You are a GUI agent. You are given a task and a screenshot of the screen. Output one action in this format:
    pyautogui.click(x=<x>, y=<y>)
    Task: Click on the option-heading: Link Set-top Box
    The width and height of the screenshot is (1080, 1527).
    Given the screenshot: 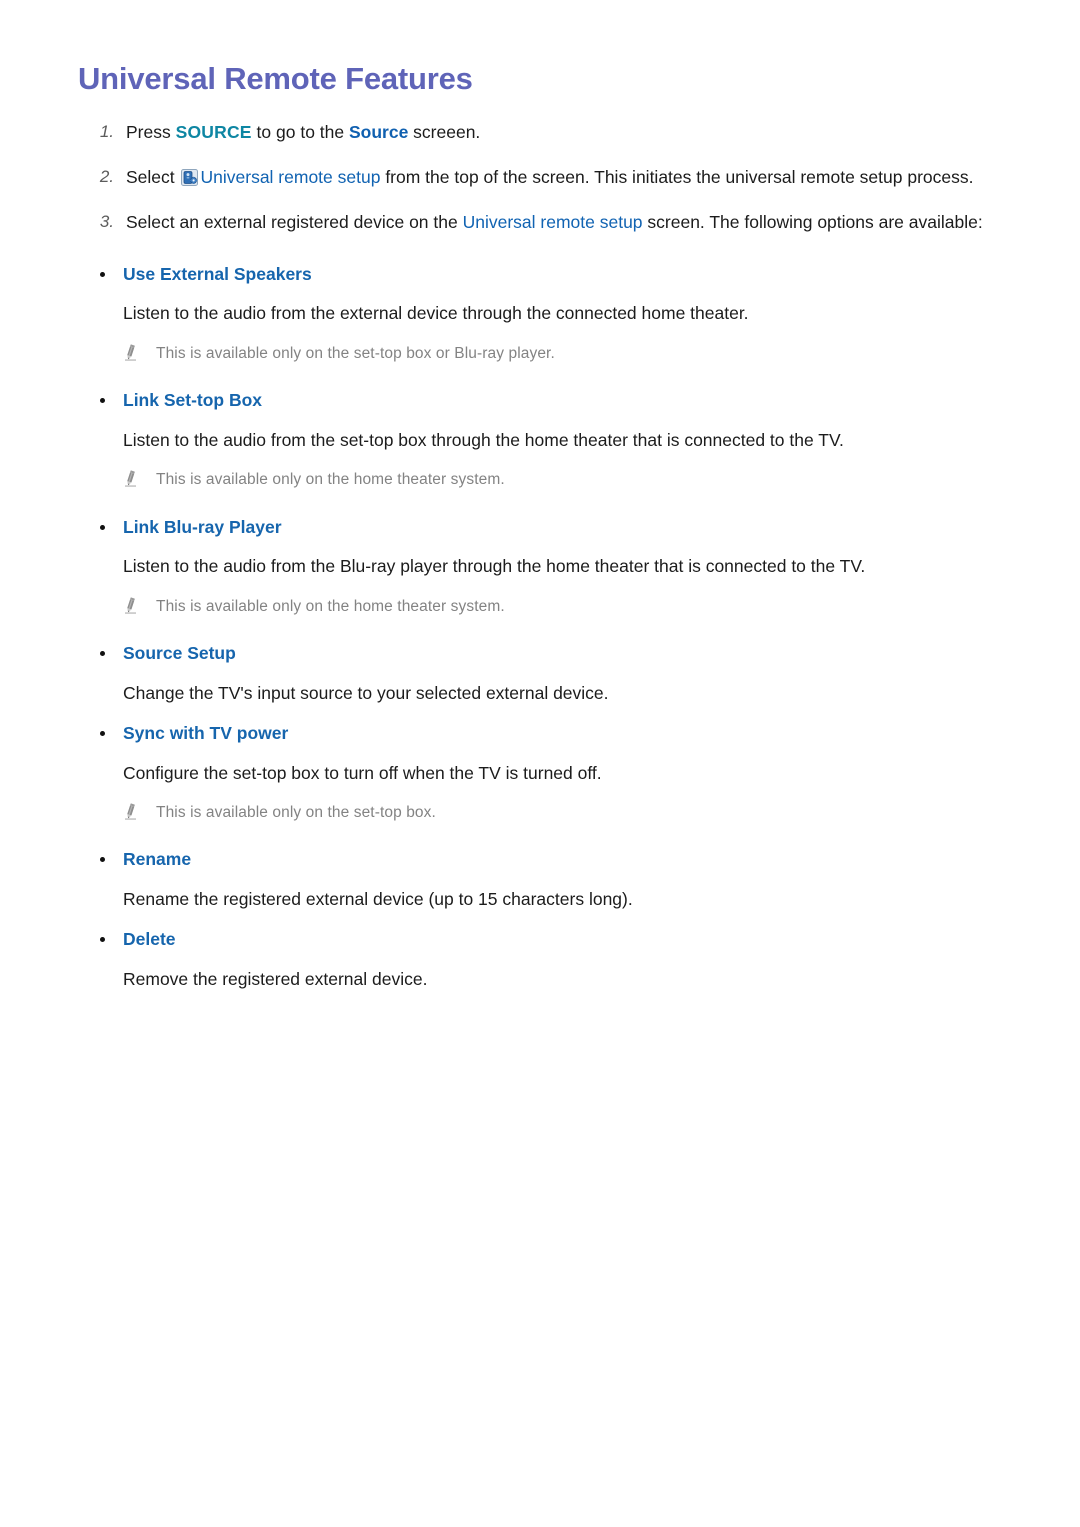 What is the action you would take?
    pyautogui.click(x=551, y=400)
    